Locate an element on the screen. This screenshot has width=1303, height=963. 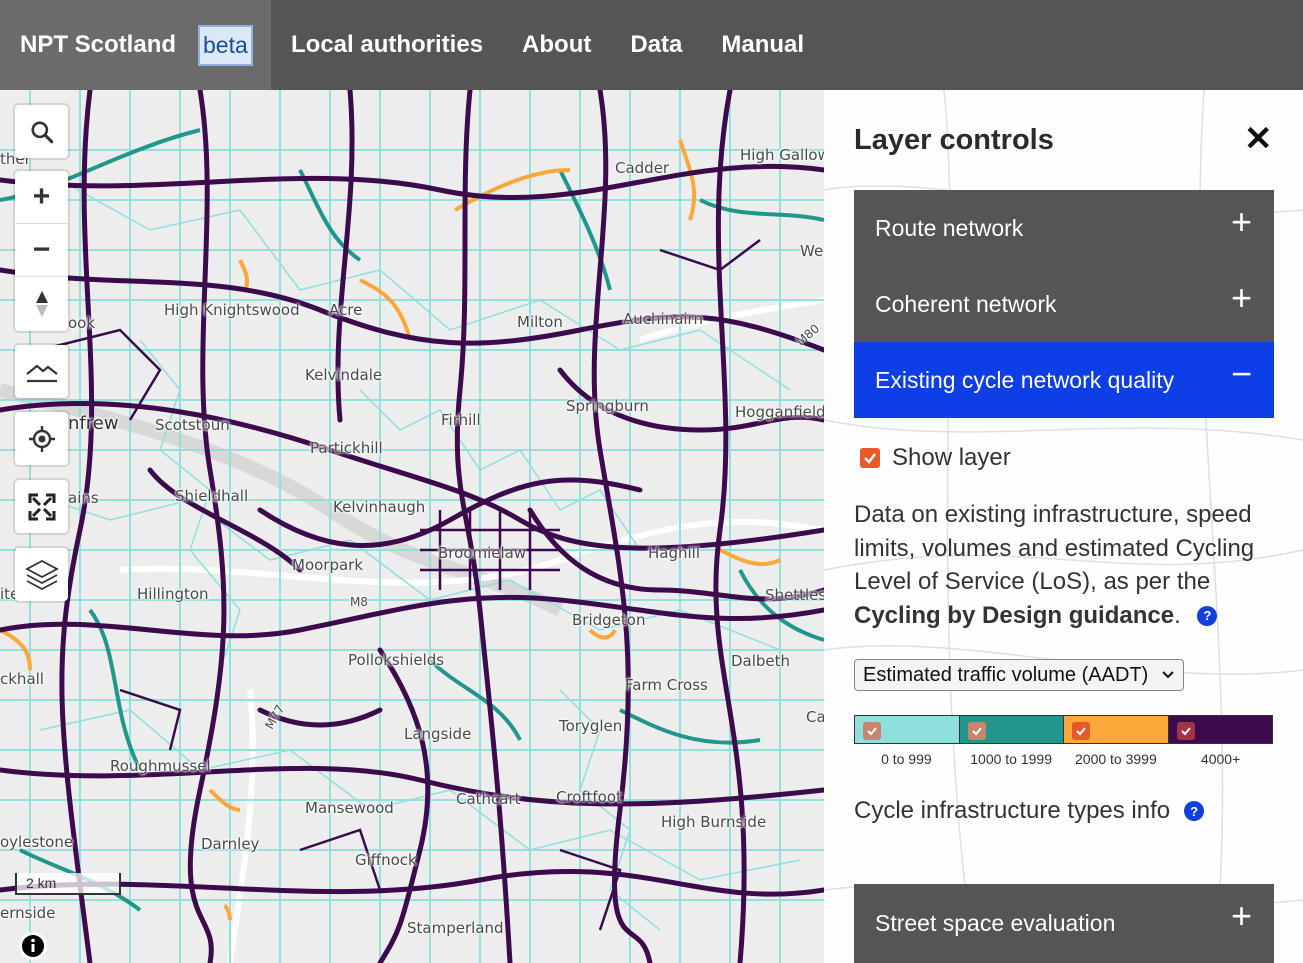
place-label: Scotstoun is located at coordinates (192, 425).